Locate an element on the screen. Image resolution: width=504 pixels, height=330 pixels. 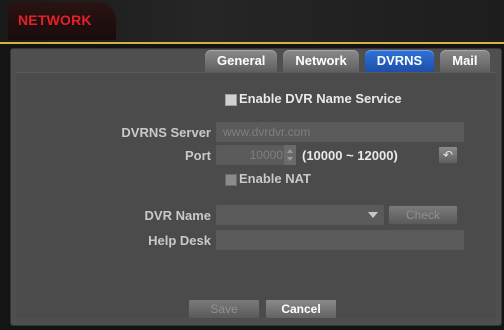
enable-nat-checkbox is located at coordinates (231, 180).